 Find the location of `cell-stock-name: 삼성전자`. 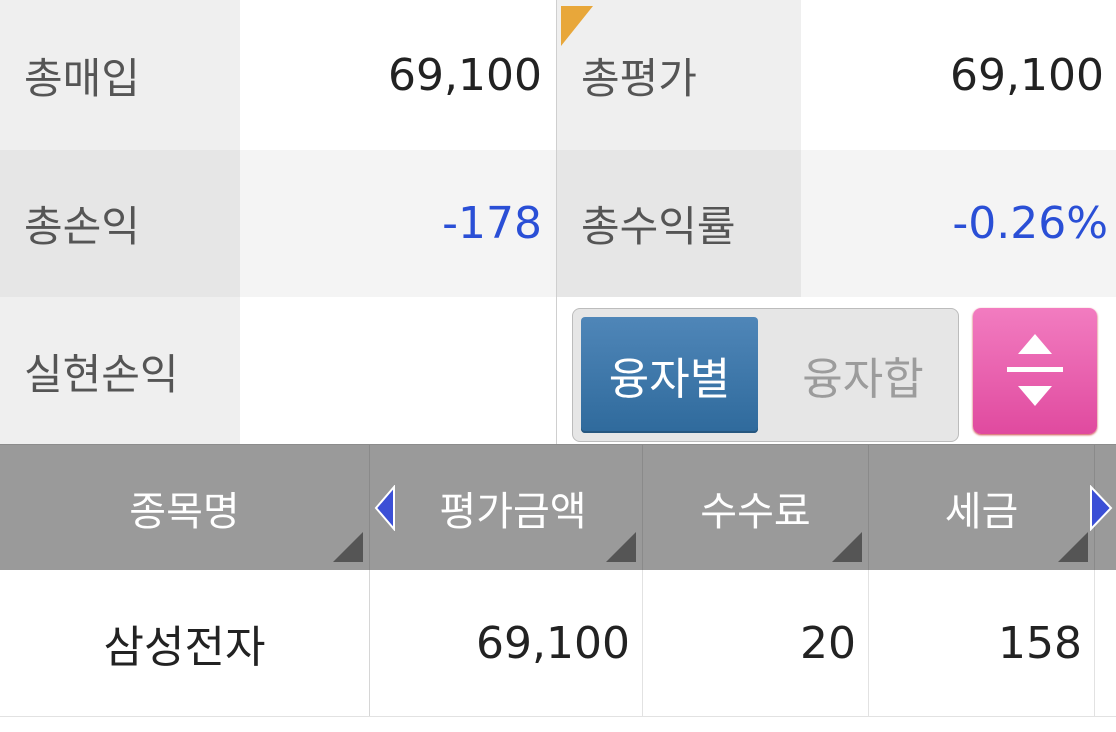

cell-stock-name: 삼성전자 is located at coordinates (185, 643).